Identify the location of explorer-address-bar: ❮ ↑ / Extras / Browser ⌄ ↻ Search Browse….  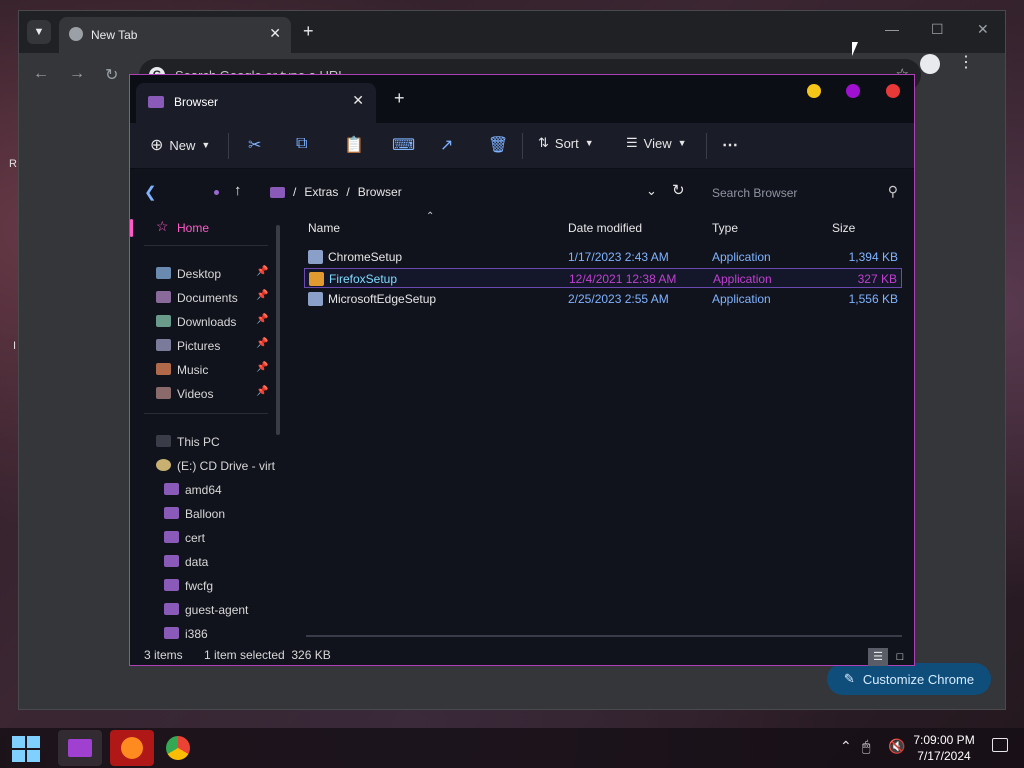
(522, 192).